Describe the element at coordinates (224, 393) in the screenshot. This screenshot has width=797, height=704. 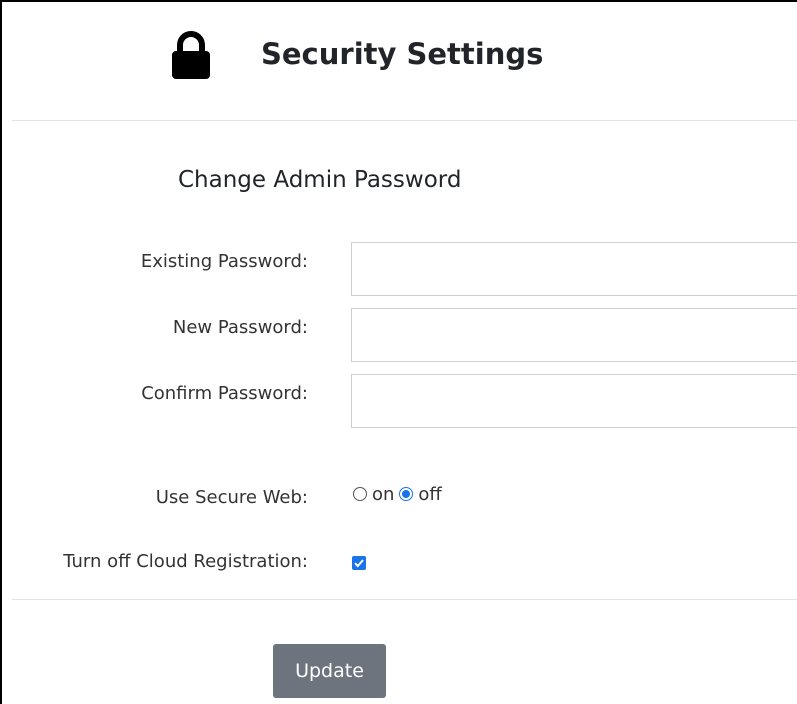
I see `confirm-password-label: Confirm Password:` at that location.